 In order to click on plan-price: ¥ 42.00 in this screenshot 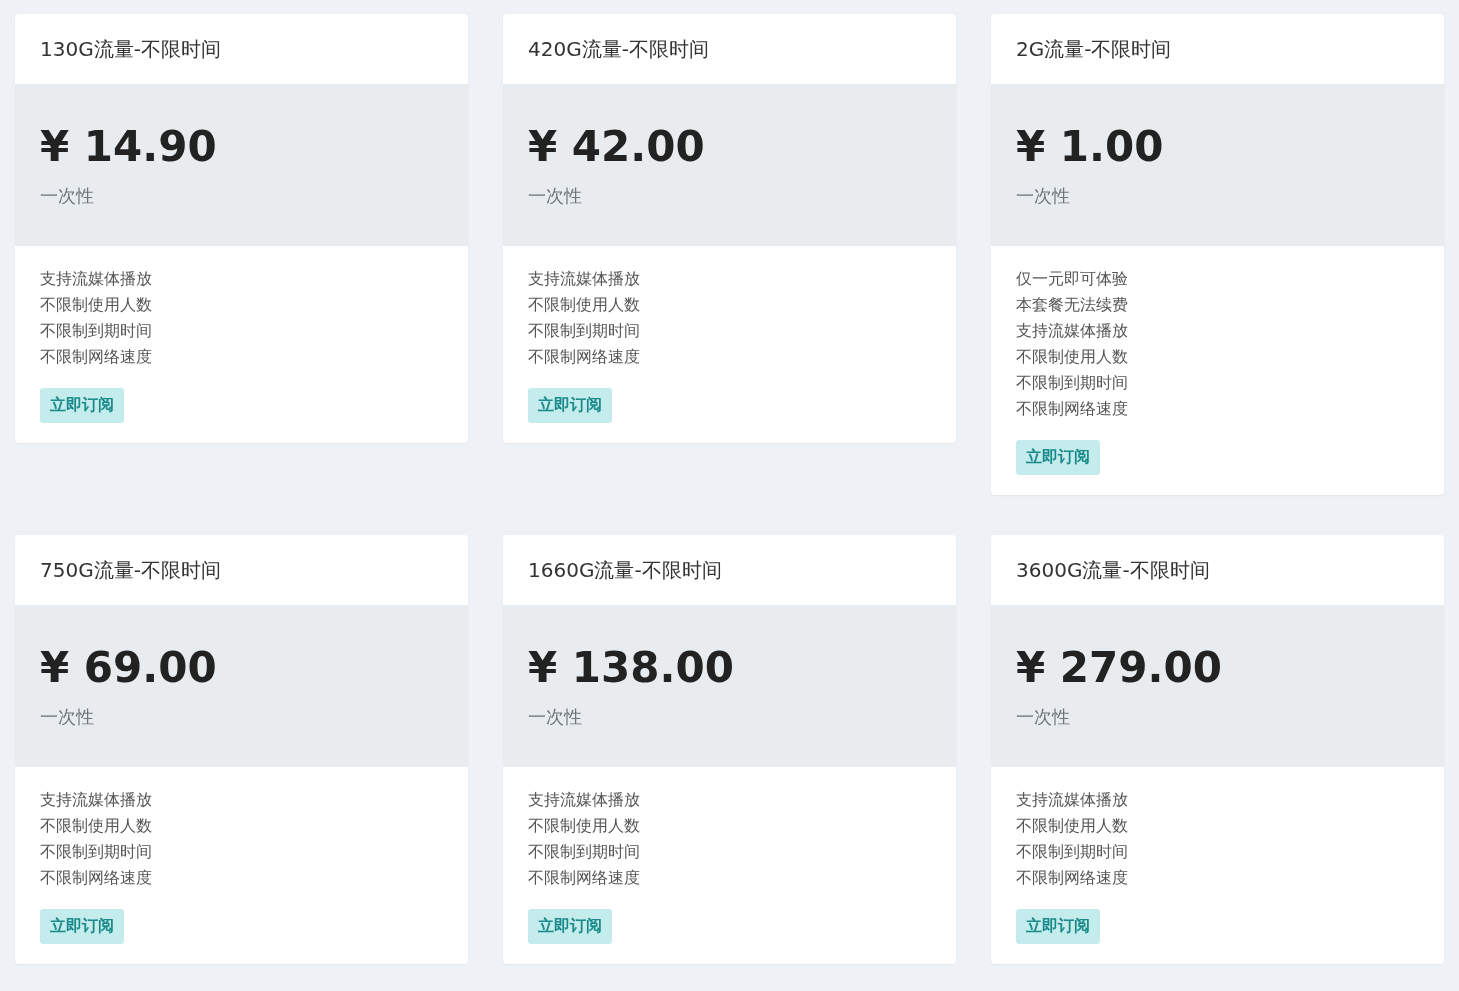, I will do `click(616, 147)`.